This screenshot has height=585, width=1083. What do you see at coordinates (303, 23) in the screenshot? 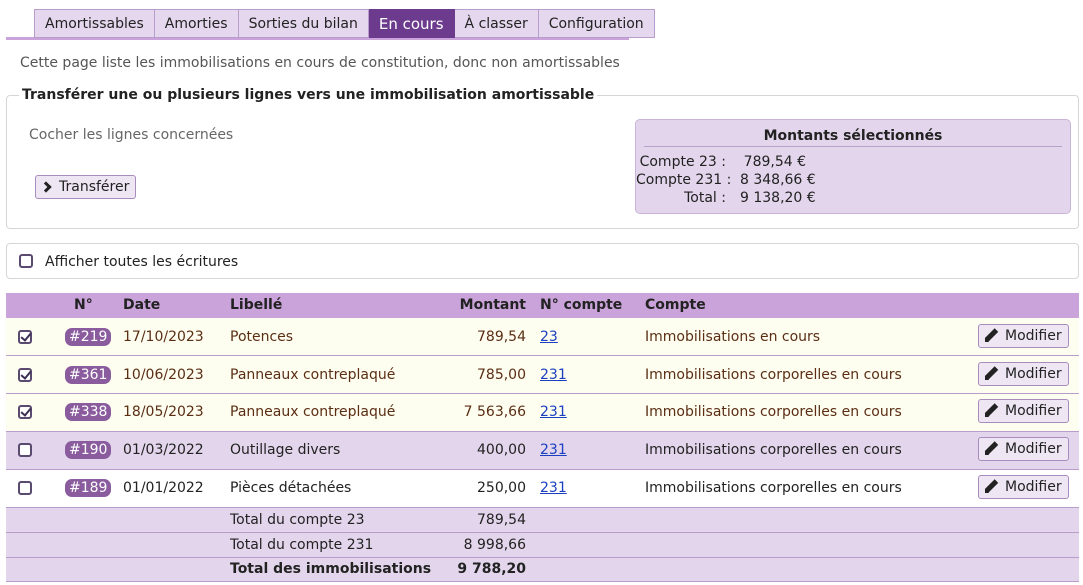
I see `tab-sorties-du-bilan: Sorties du bilan` at bounding box center [303, 23].